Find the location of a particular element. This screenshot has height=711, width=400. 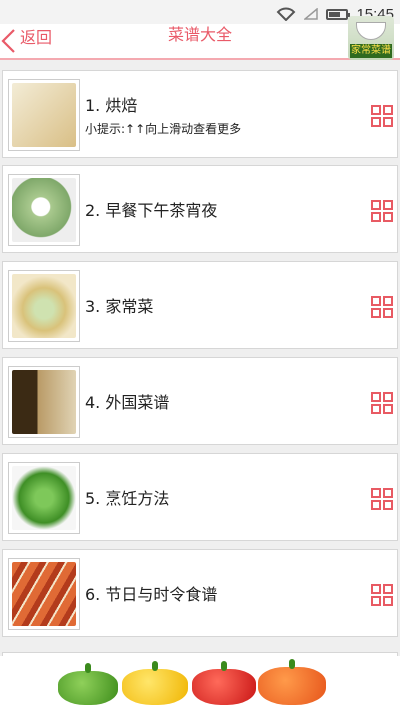

list-item: 4. 外国菜谱 is located at coordinates (200, 401).